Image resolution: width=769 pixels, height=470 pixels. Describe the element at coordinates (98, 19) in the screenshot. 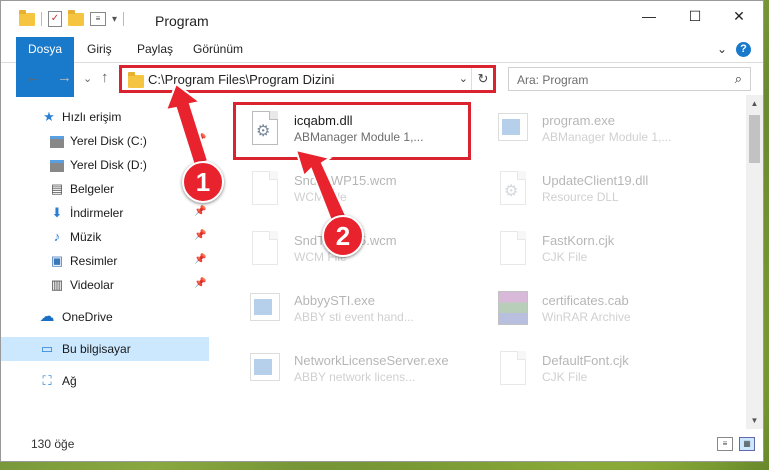

I see `properties-icon: ≡` at that location.